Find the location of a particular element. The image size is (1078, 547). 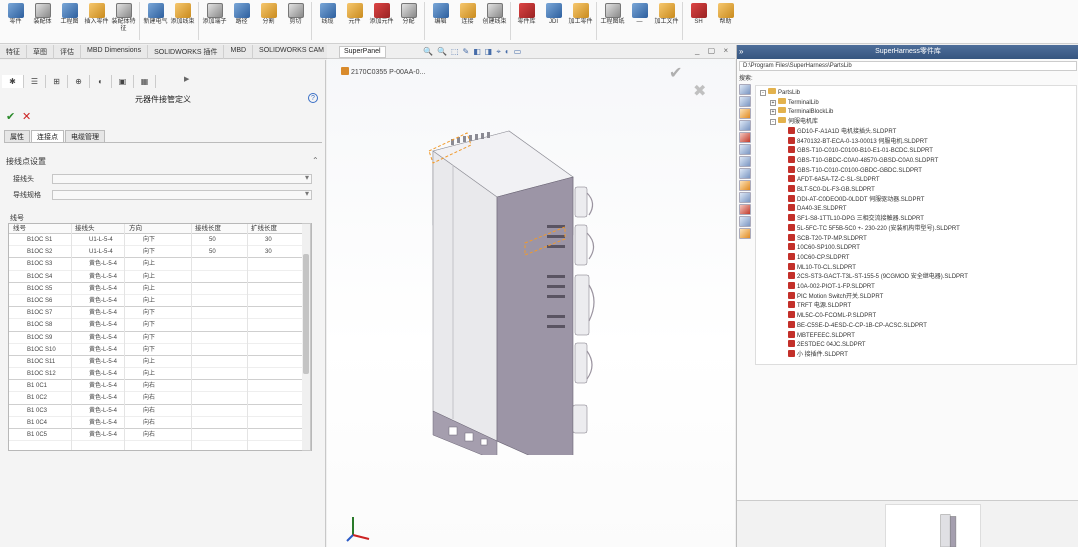

tab-superpanel: SuperPanel is located at coordinates (362, 52).